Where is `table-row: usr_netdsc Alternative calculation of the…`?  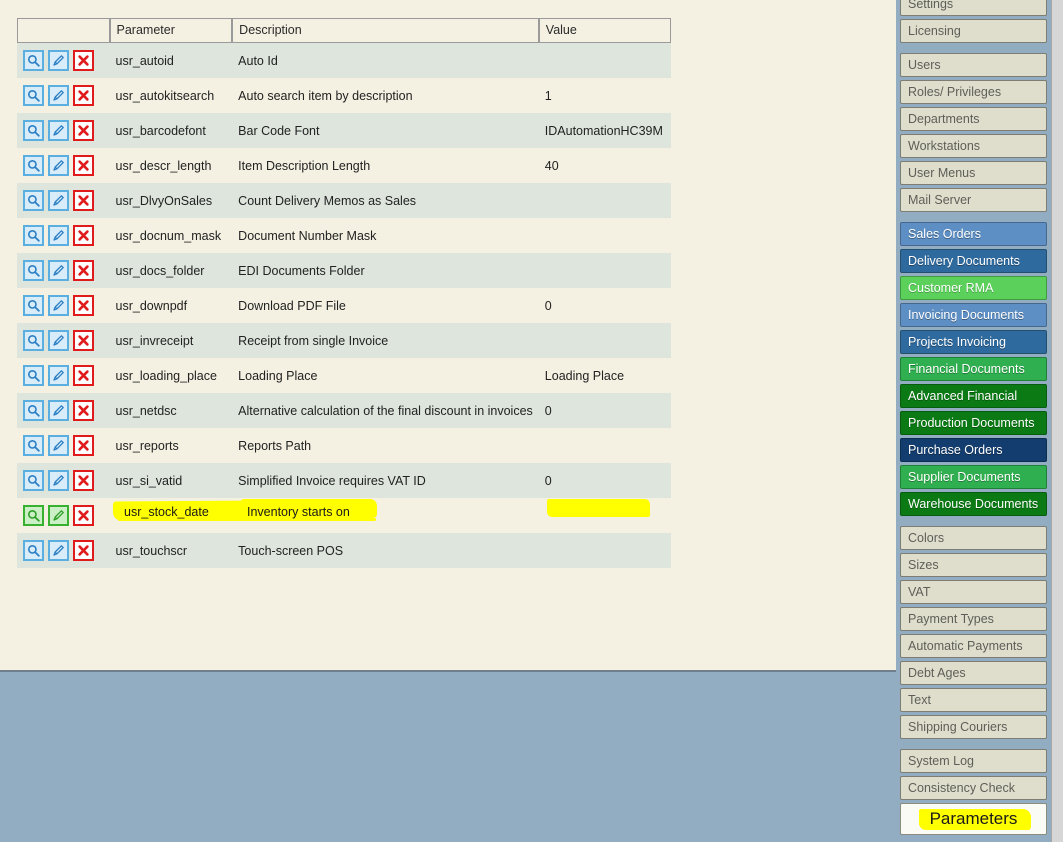 table-row: usr_netdsc Alternative calculation of the… is located at coordinates (344, 410).